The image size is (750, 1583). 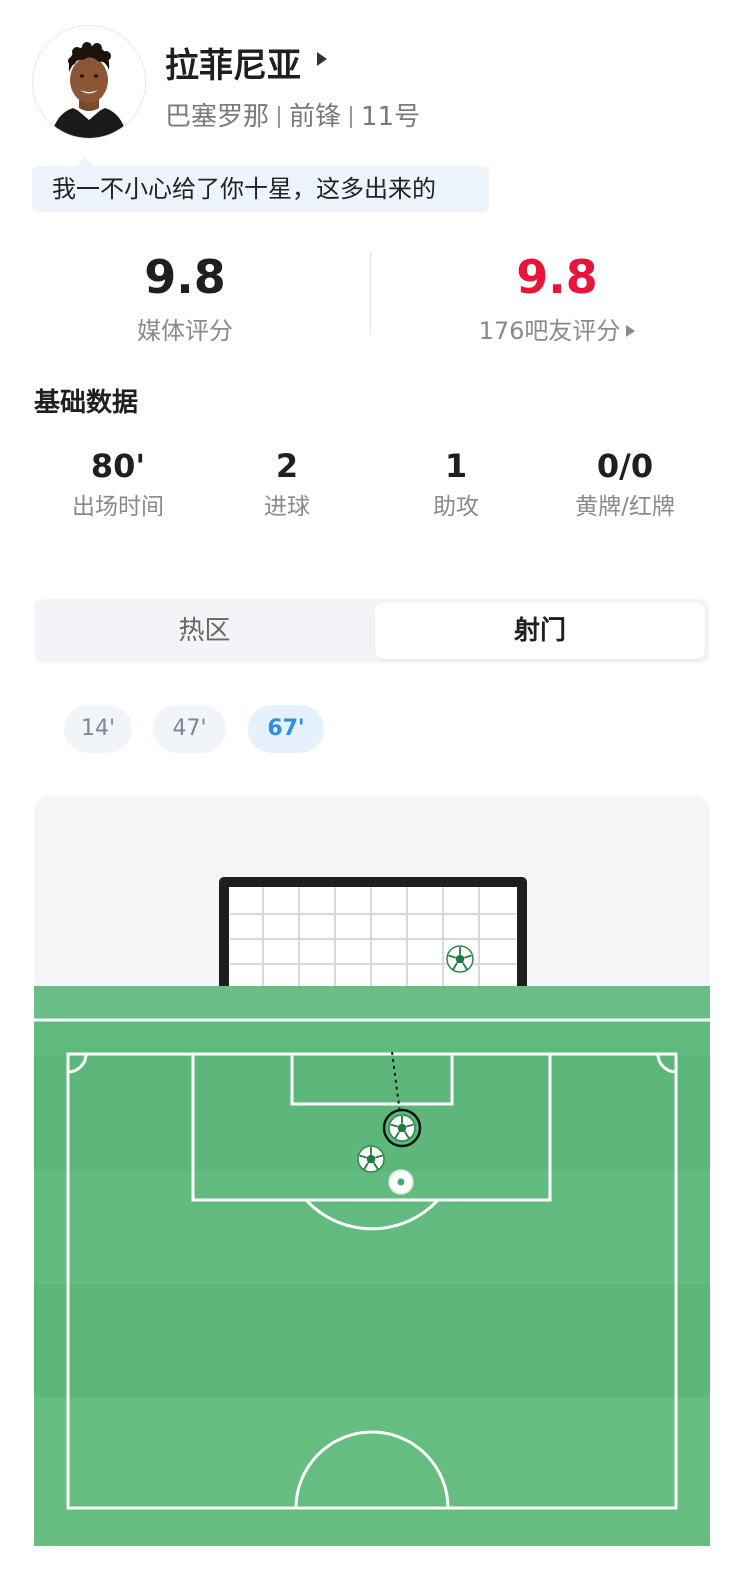 What do you see at coordinates (625, 466) in the screenshot?
I see `stat-value: 0/0` at bounding box center [625, 466].